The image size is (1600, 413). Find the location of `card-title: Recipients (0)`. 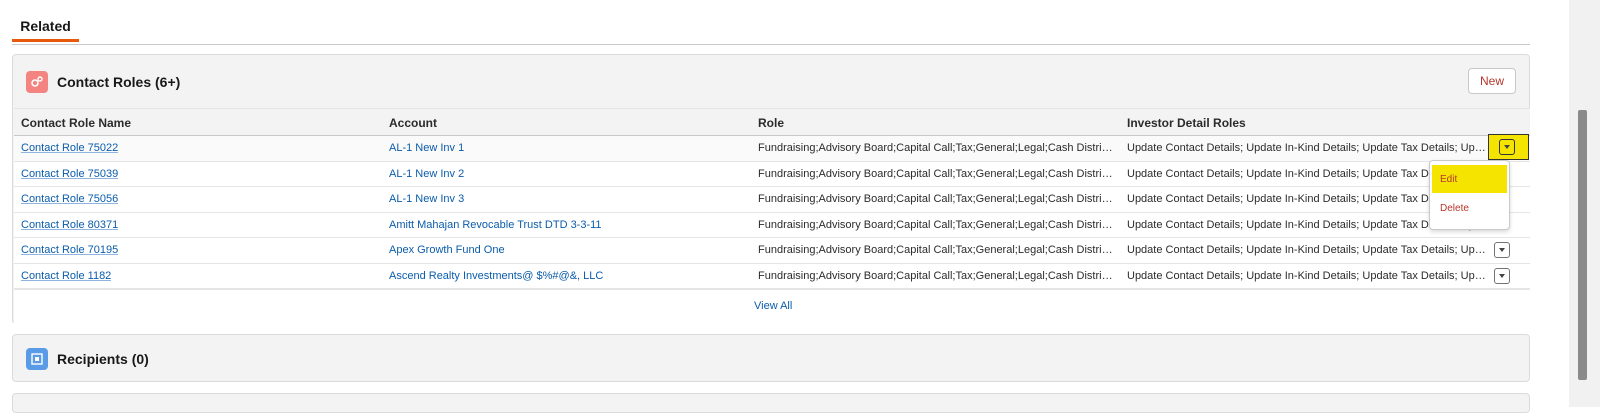

card-title: Recipients (0) is located at coordinates (103, 359).